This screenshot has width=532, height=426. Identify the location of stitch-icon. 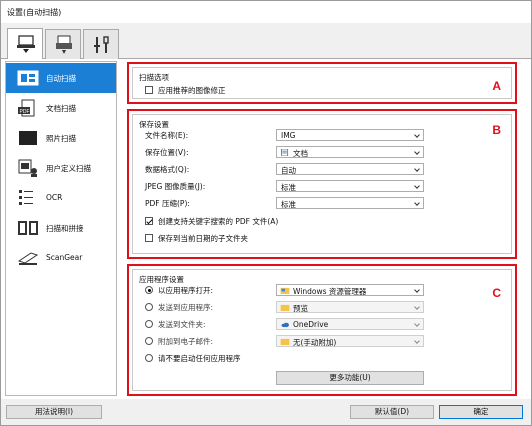
(28, 228).